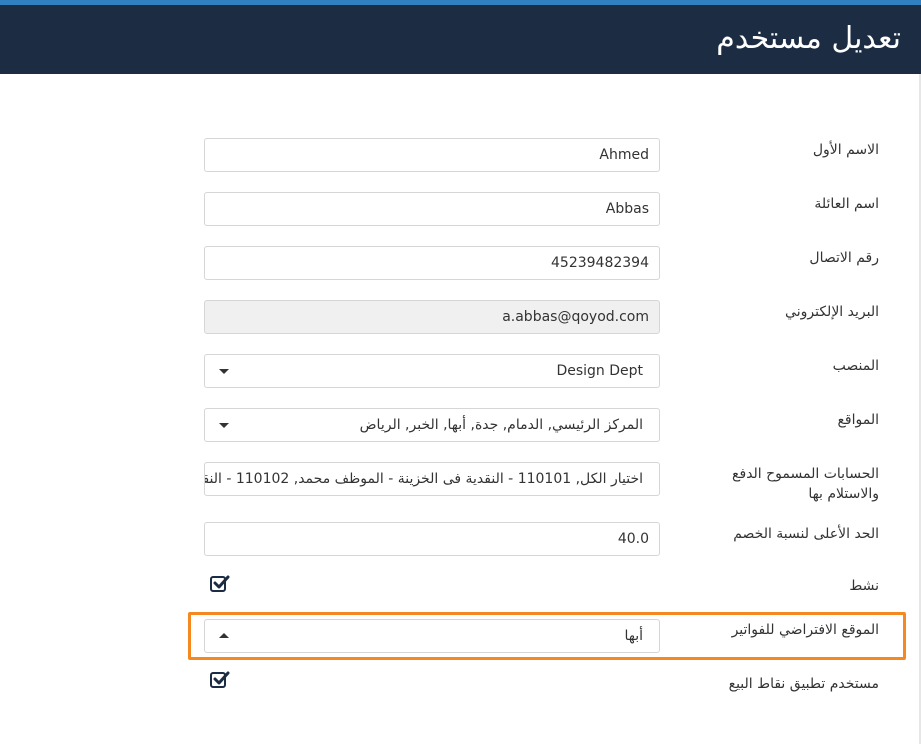 The height and width of the screenshot is (744, 921). I want to click on accounts-label-line2: والاستلام بها, so click(843, 494).